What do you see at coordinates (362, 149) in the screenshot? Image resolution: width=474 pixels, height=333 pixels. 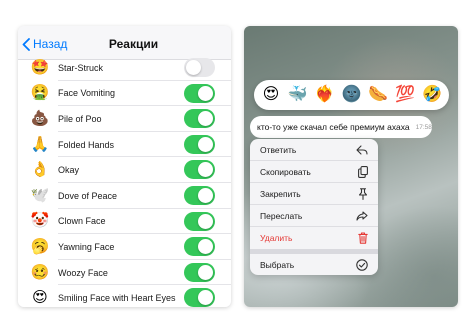 I see `reply-icon` at bounding box center [362, 149].